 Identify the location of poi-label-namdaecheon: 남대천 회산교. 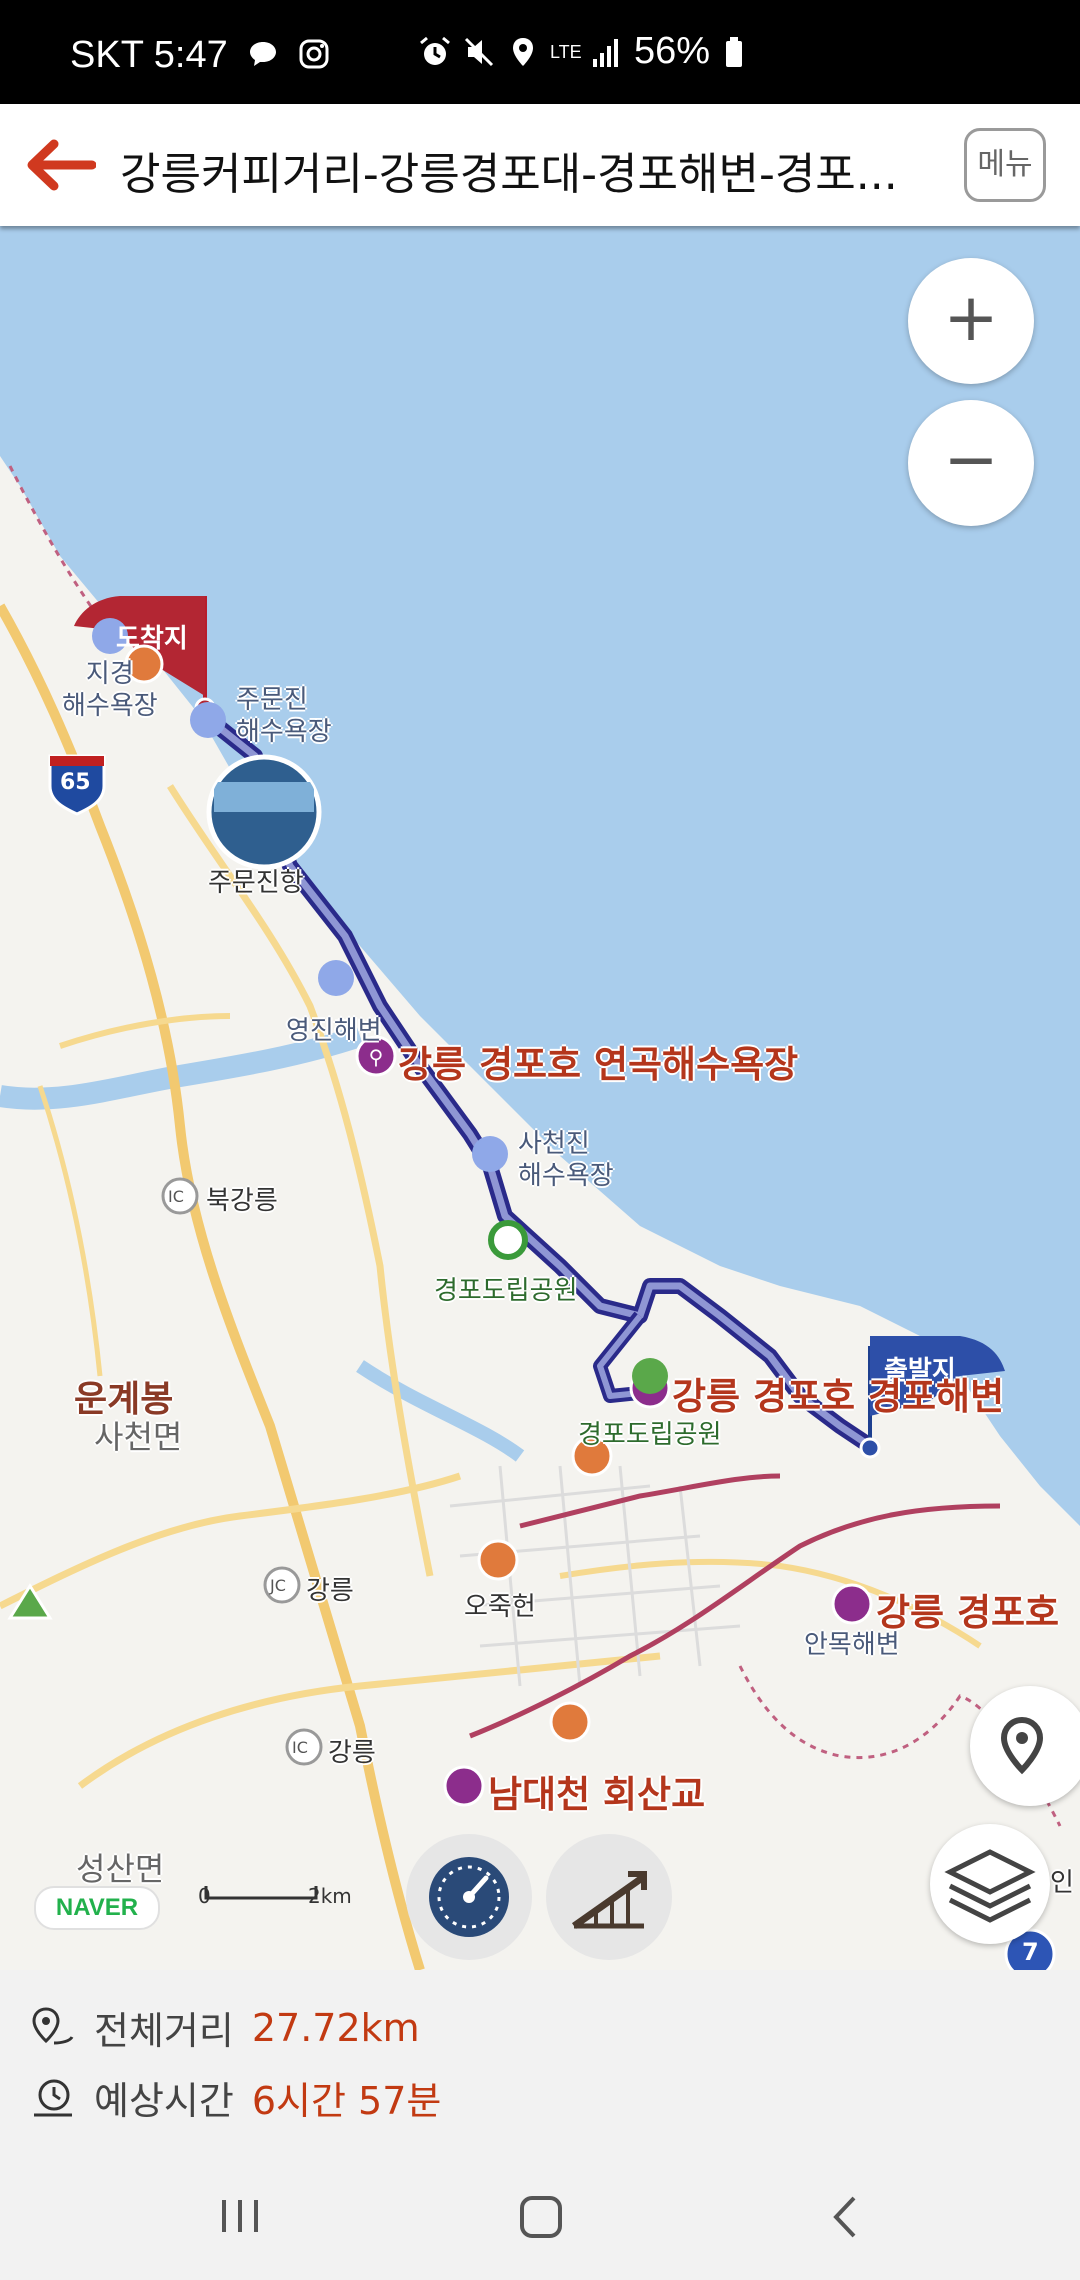
(596, 1791).